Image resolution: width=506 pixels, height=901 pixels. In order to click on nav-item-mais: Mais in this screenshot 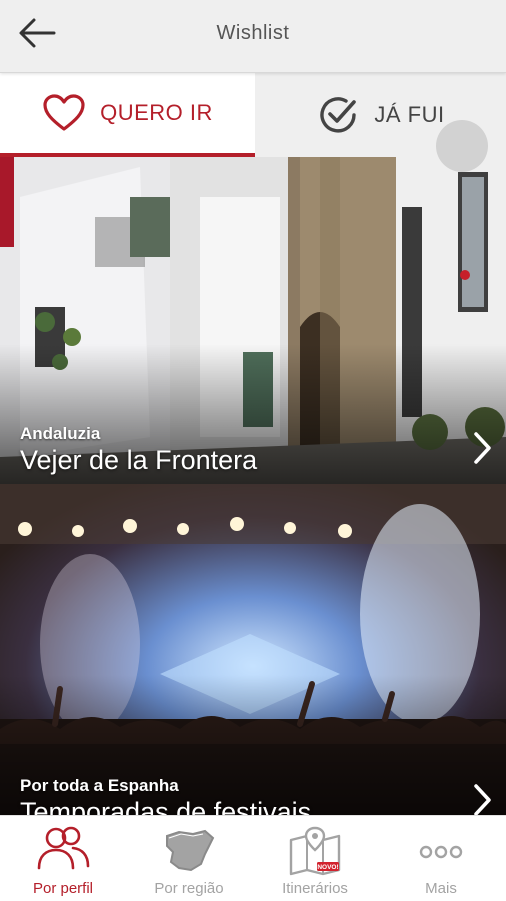, I will do `click(441, 858)`.